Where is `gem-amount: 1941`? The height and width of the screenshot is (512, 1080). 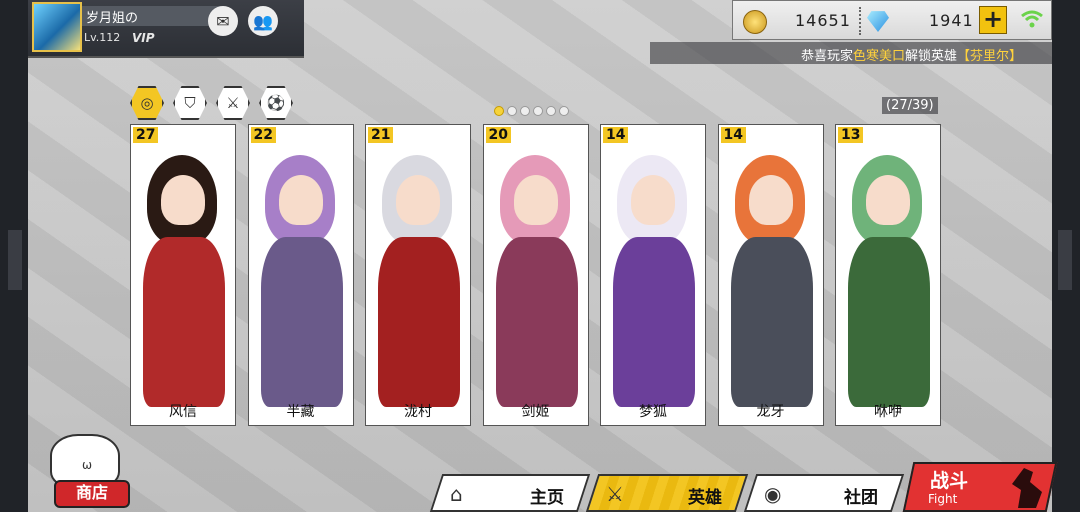
gem-amount: 1941 is located at coordinates (951, 20).